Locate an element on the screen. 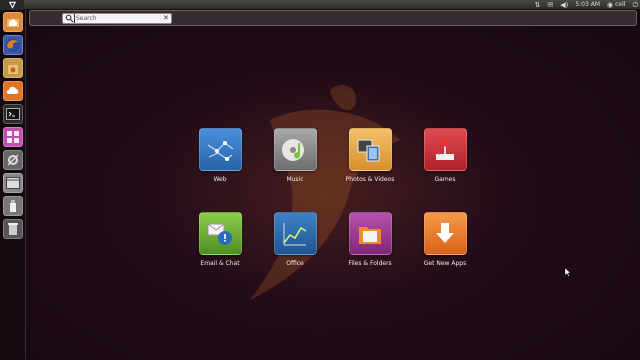  files-folders-icon is located at coordinates (370, 235).